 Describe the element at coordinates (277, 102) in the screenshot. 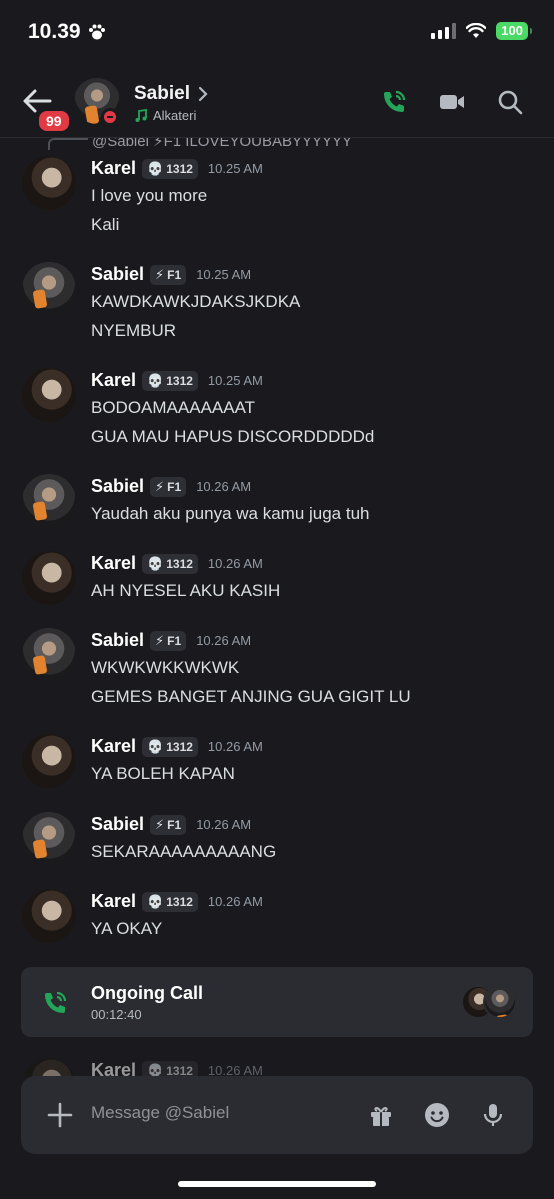

I see `chat-header: 99 Sabiel Alkateri` at that location.